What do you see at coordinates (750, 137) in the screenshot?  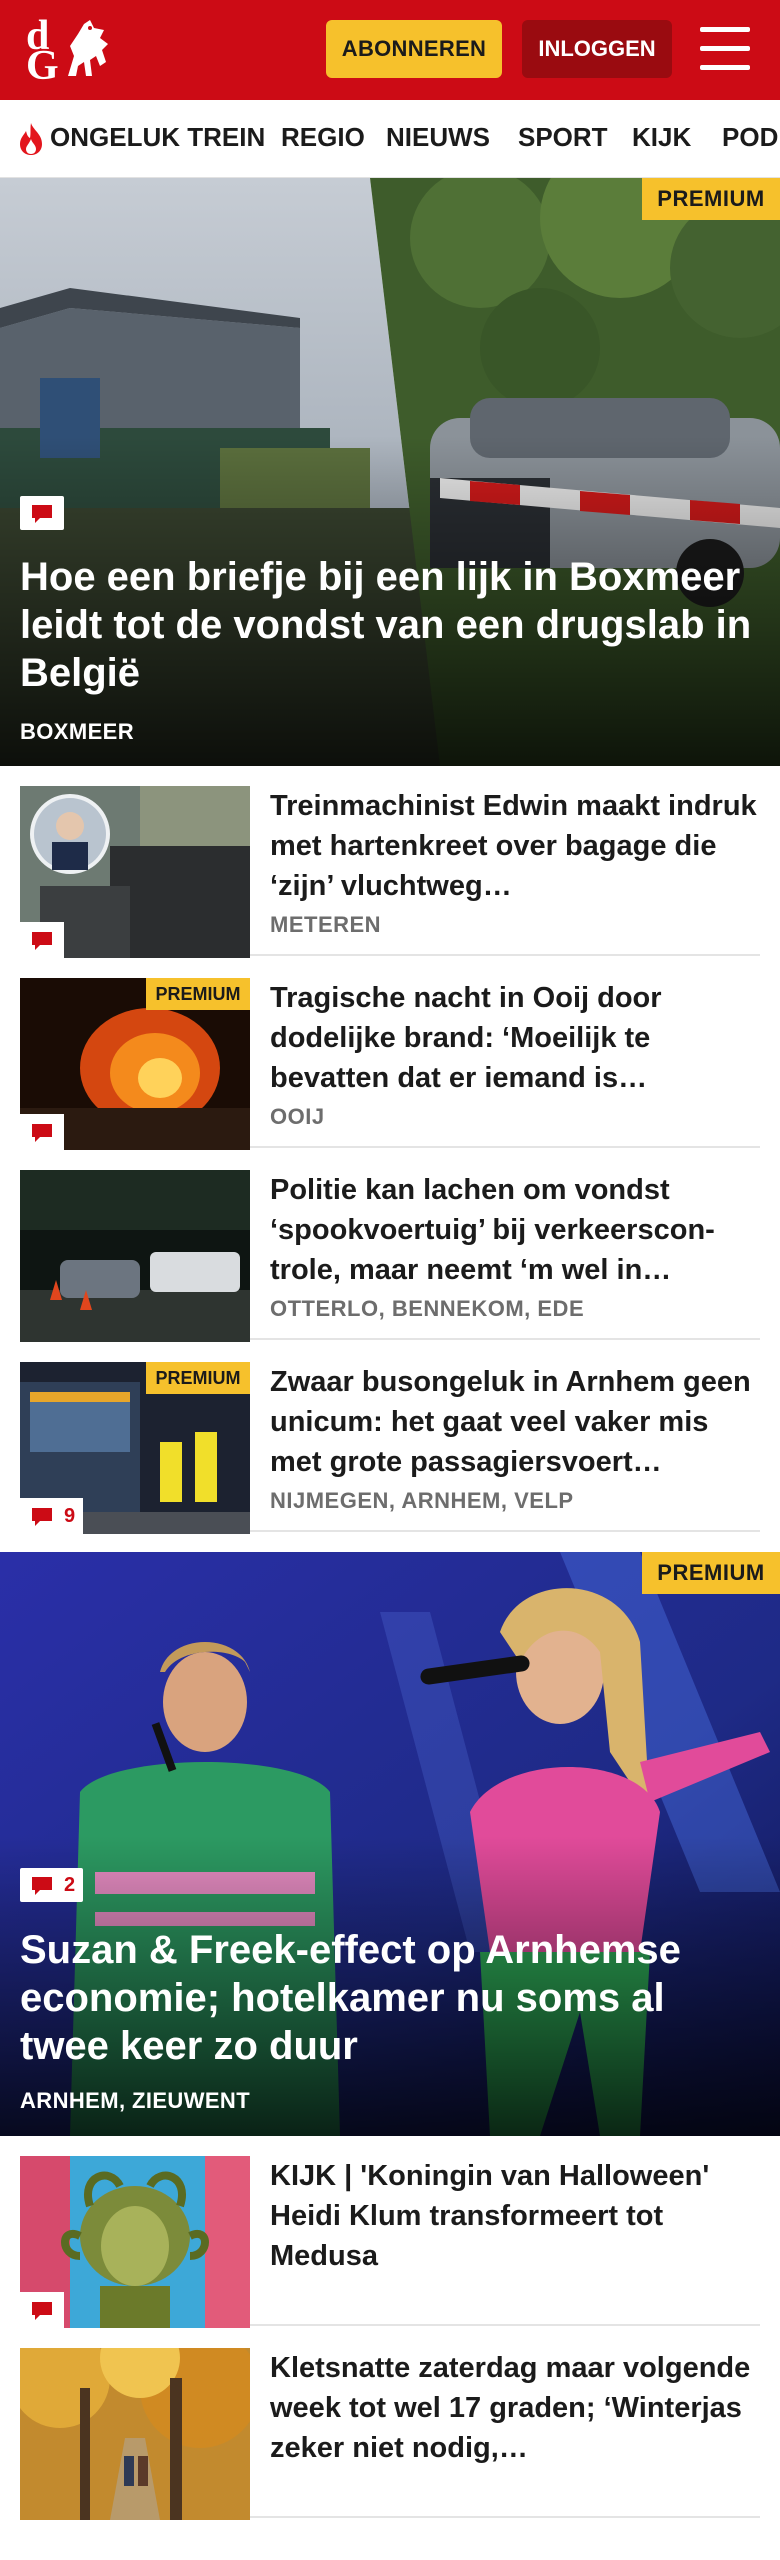 I see `nav-item-podcast: POD` at bounding box center [750, 137].